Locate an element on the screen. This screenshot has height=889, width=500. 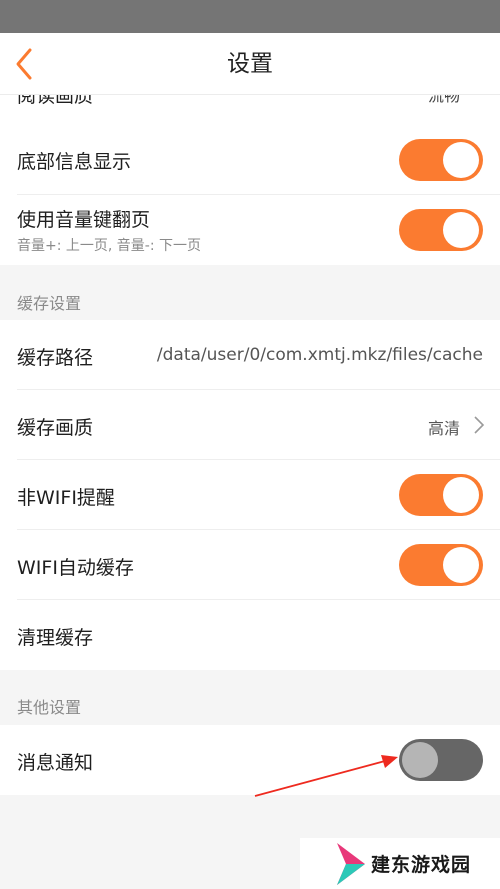
cache-quality-row: 缓存画质 高清 is located at coordinates (250, 425).